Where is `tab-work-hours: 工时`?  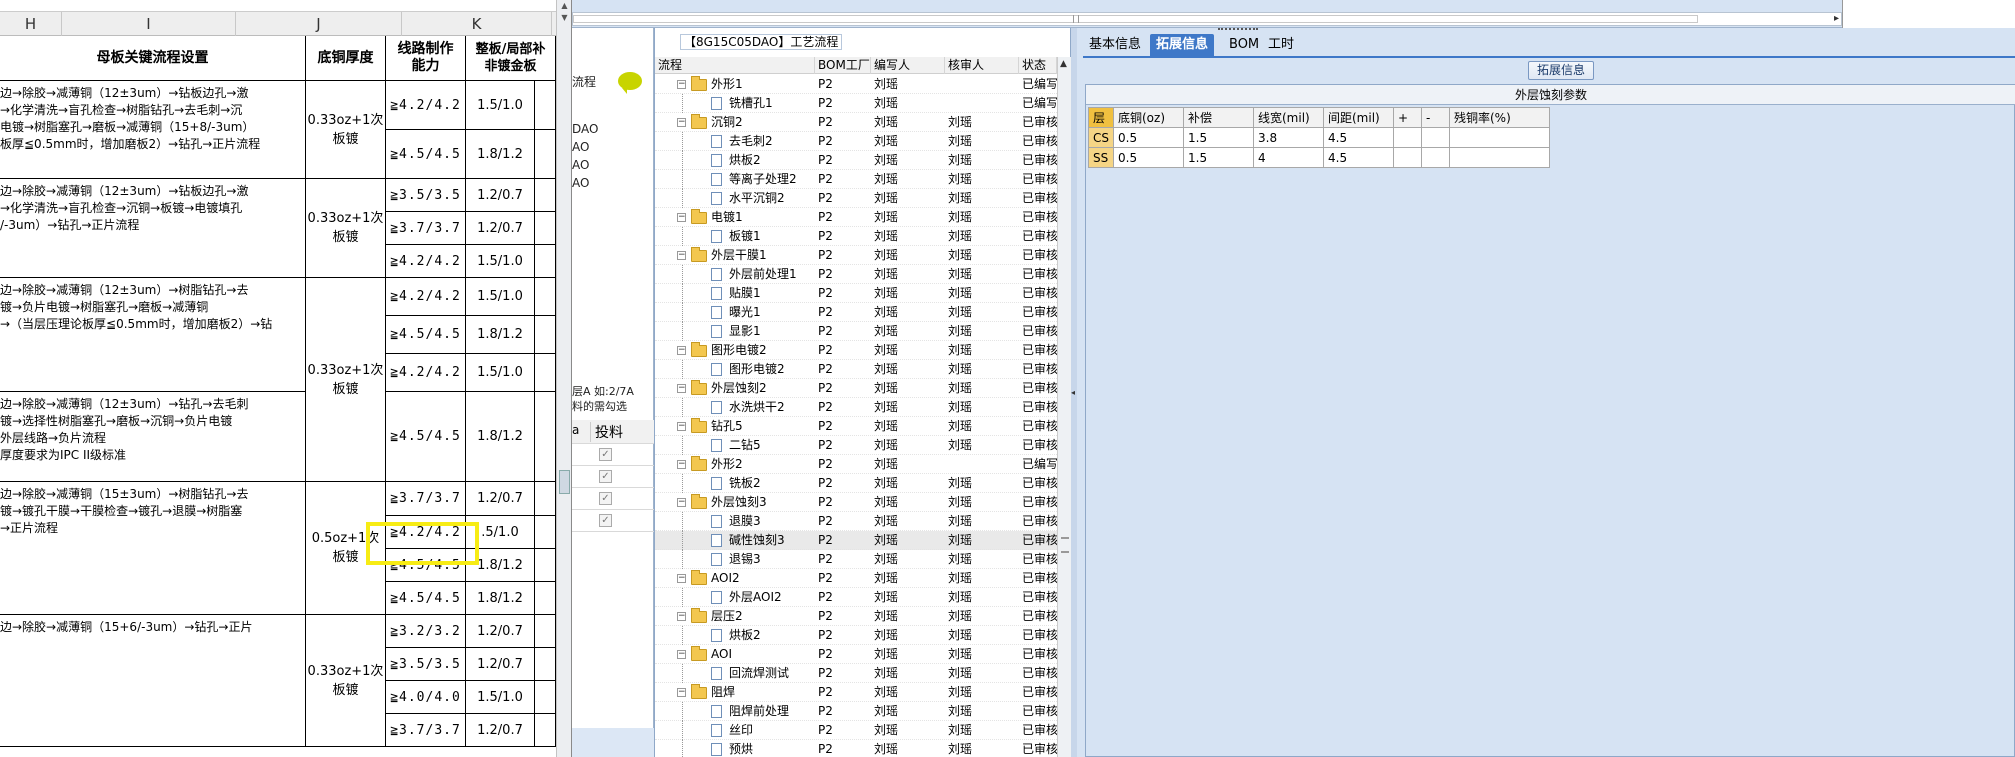
tab-work-hours: 工时 is located at coordinates (1281, 45).